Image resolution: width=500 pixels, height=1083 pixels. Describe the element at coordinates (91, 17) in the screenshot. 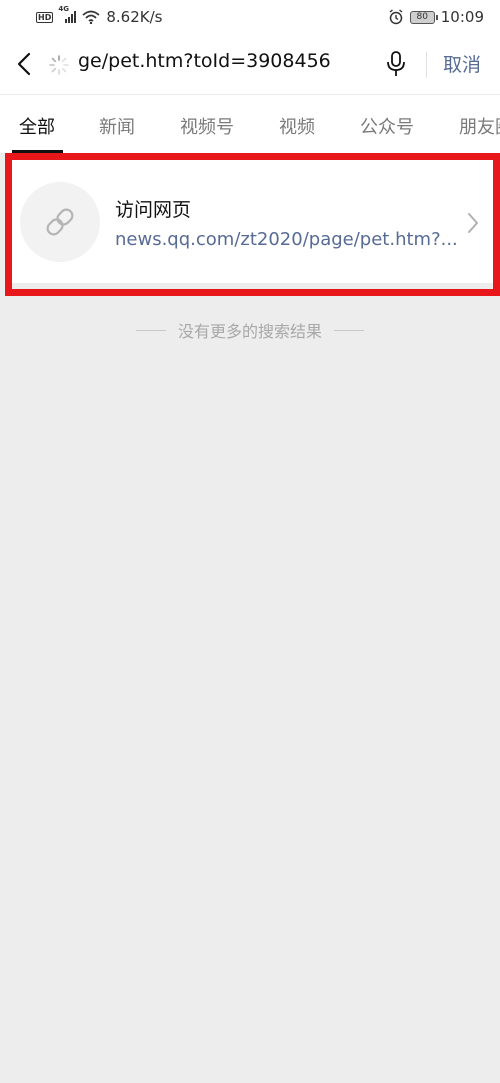

I see `wifi-icon` at that location.